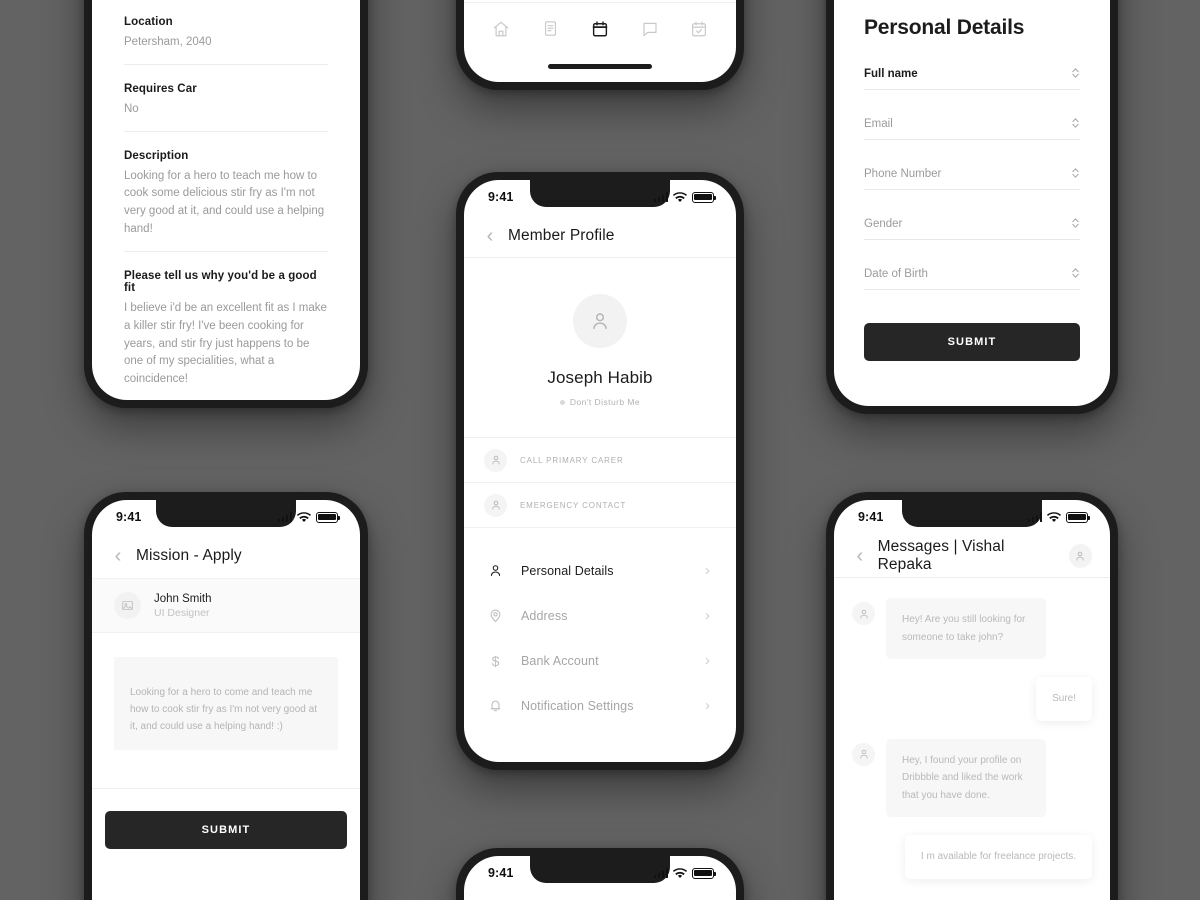 The height and width of the screenshot is (900, 1200). Describe the element at coordinates (226, 605) in the screenshot. I see `applicant-row: John Smith UI Designer` at that location.